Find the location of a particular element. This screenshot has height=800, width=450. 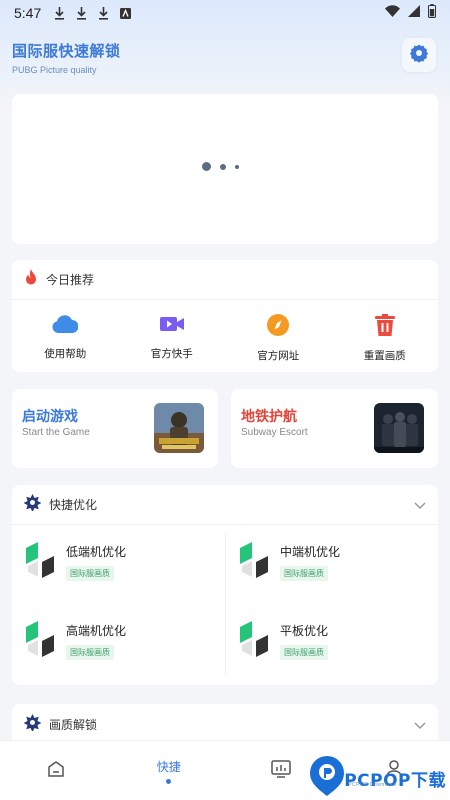

quality-unlock-header: 画质解锁 is located at coordinates (225, 724).